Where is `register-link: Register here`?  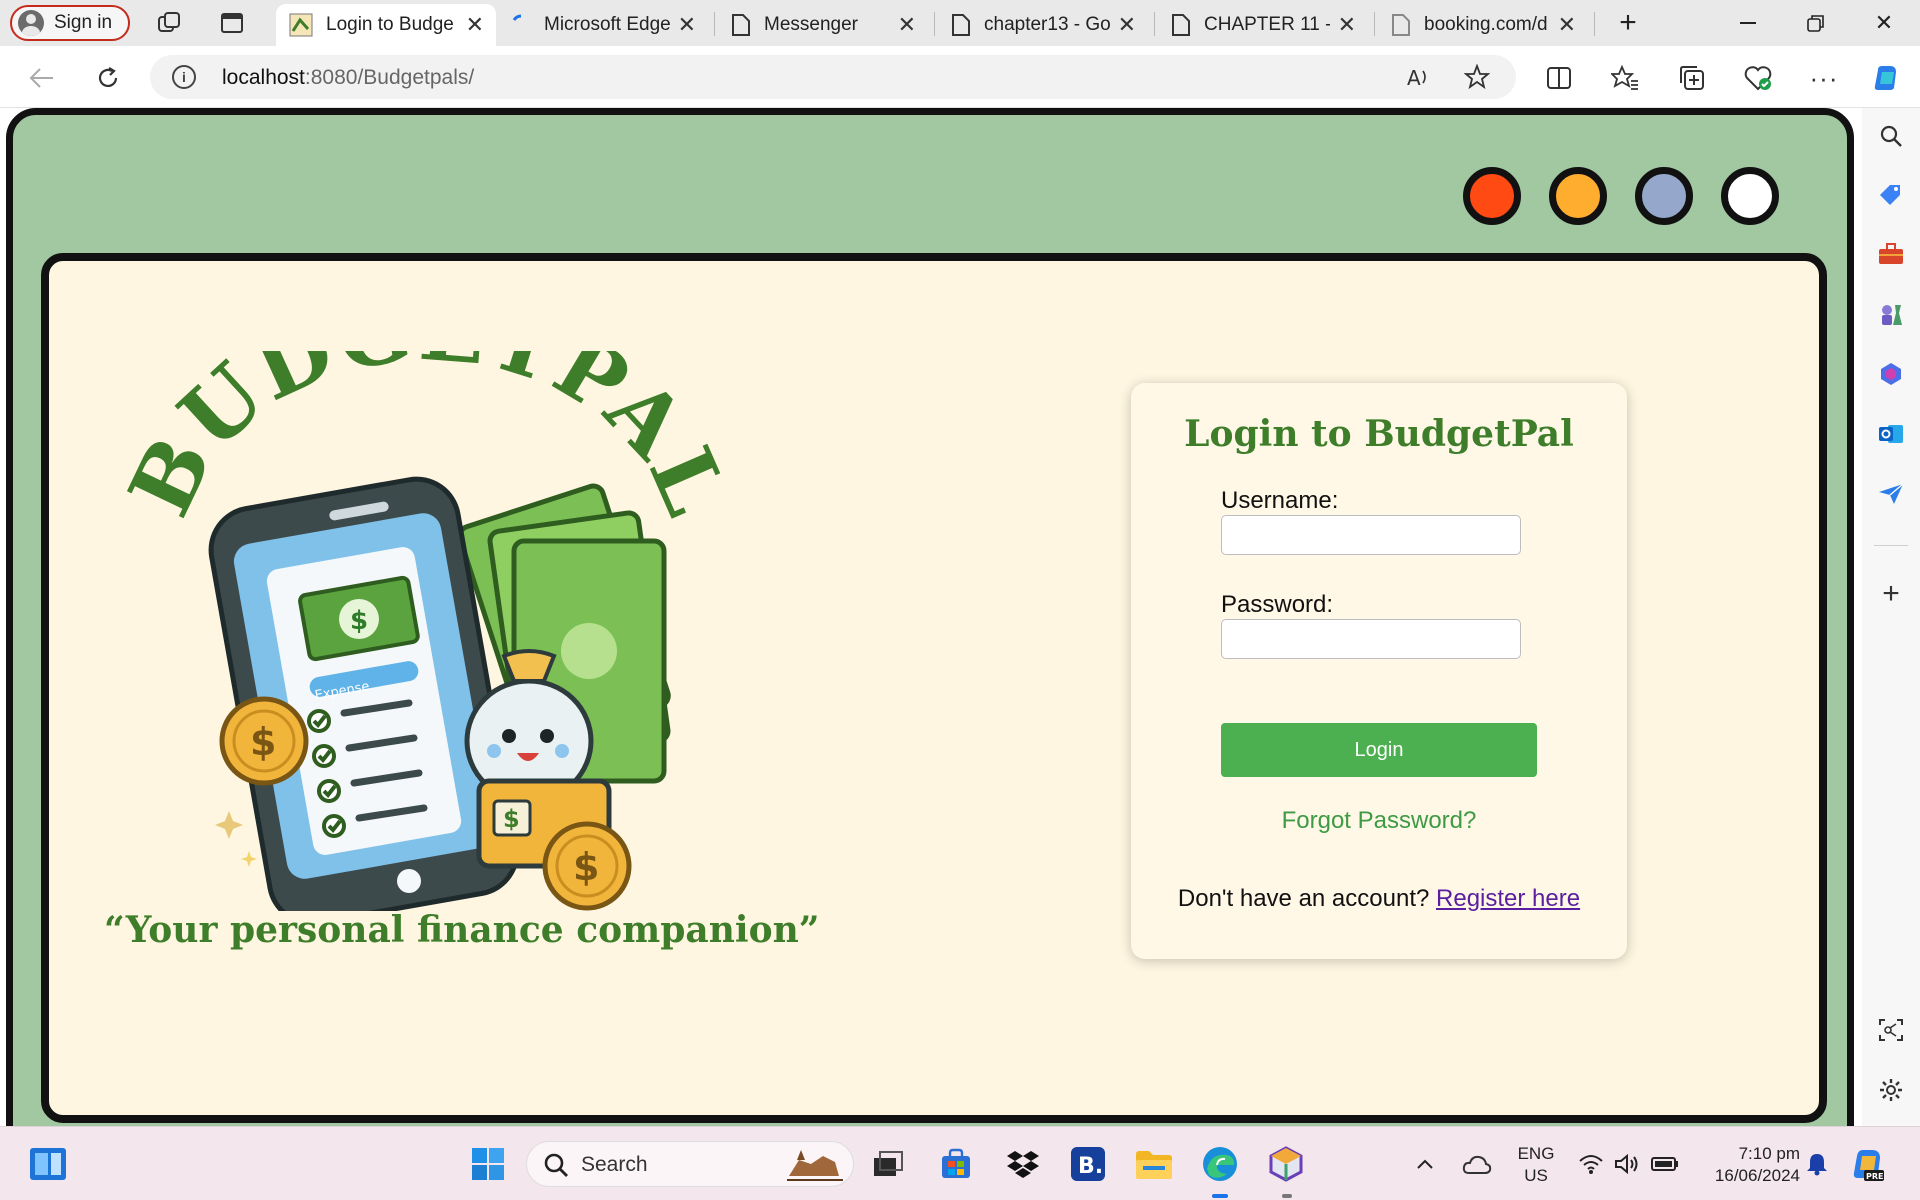
register-link: Register here is located at coordinates (1508, 898).